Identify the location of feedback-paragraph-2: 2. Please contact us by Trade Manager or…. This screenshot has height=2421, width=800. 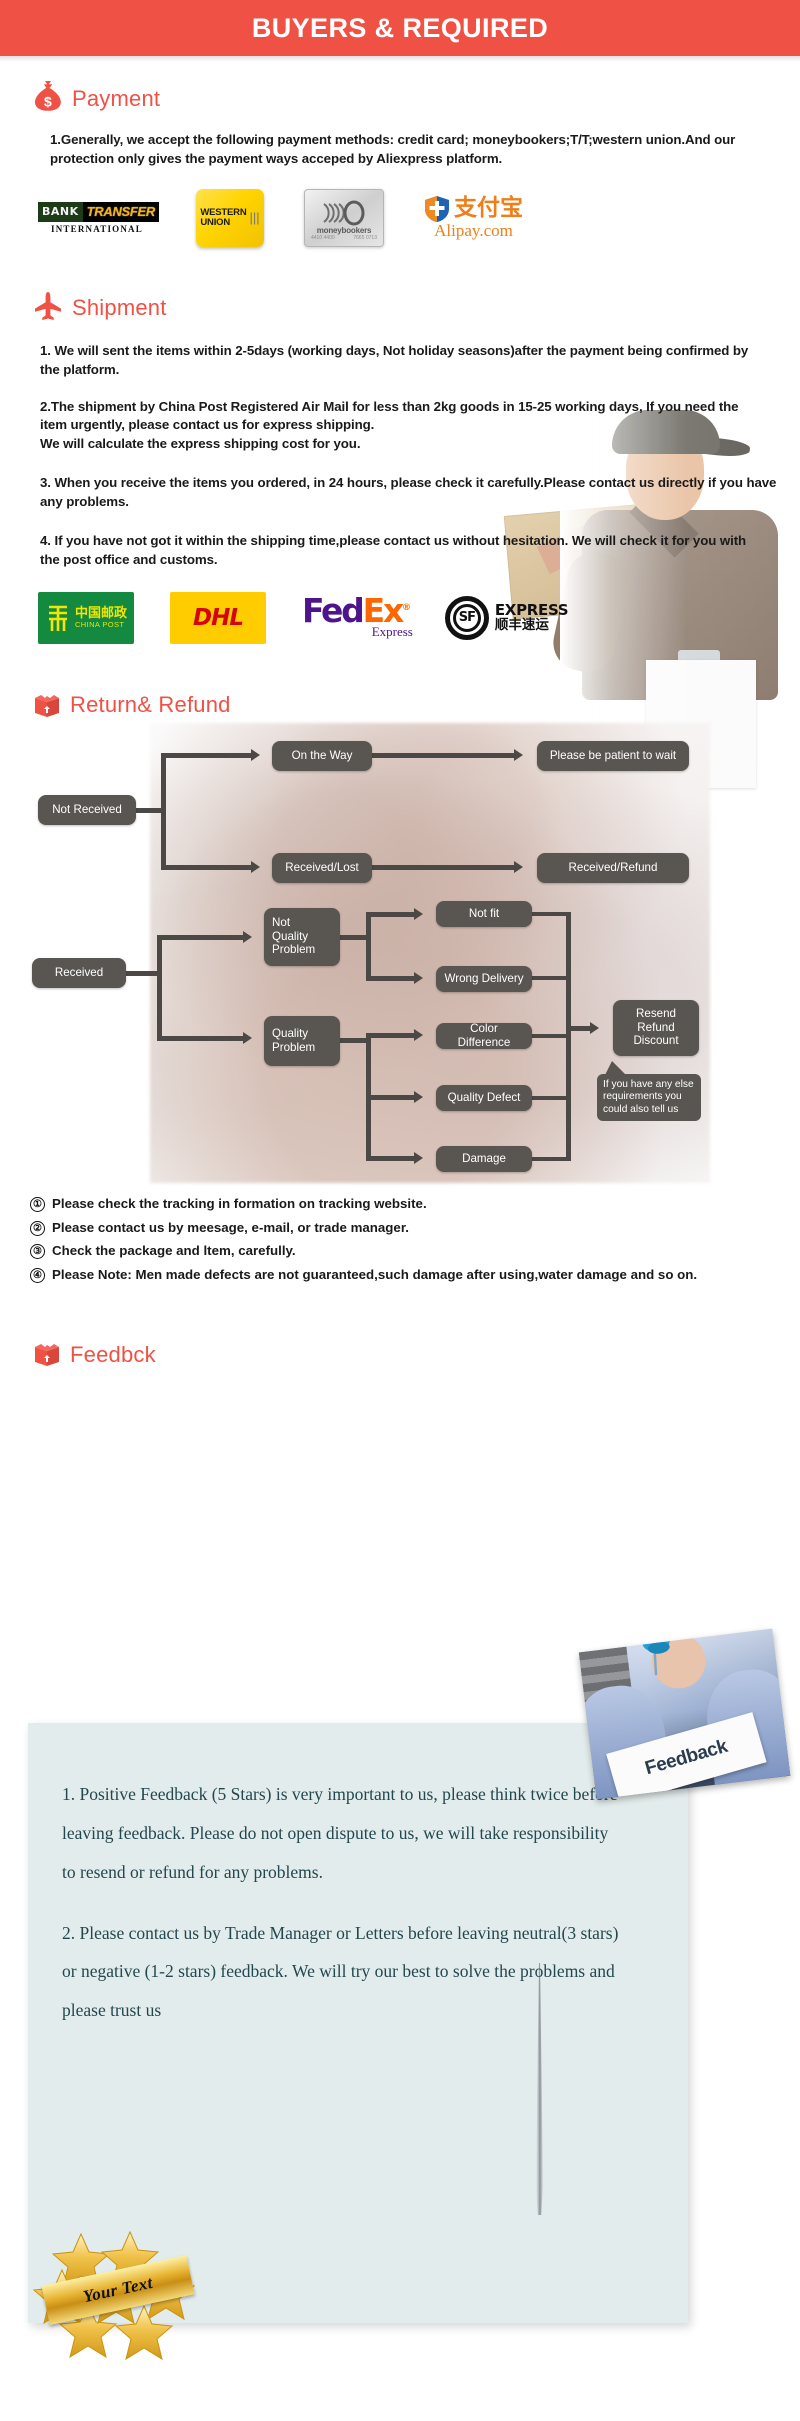
(340, 1971).